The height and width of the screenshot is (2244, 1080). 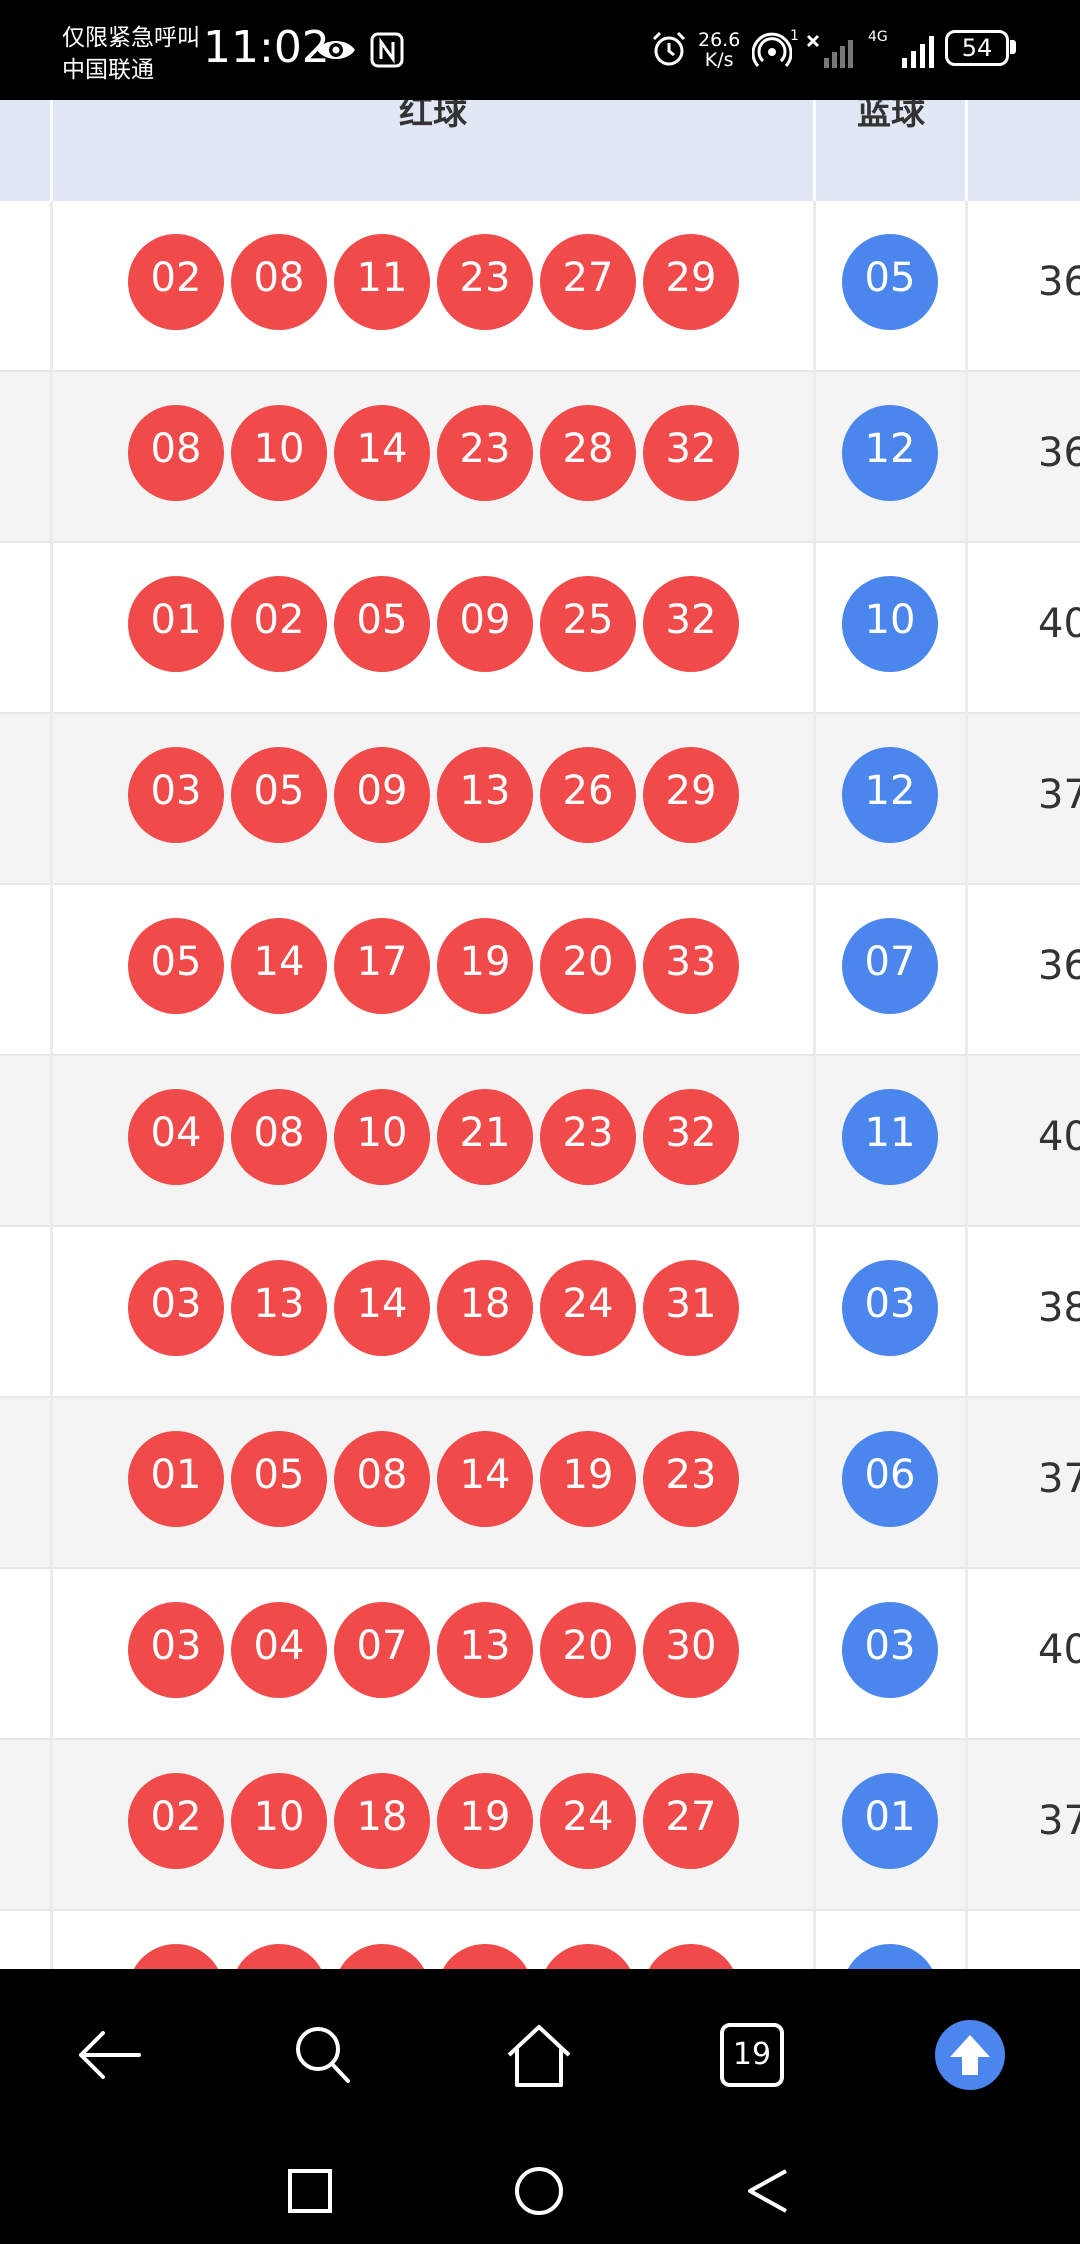 I want to click on table-header: 红球 蓝球, so click(x=540, y=150).